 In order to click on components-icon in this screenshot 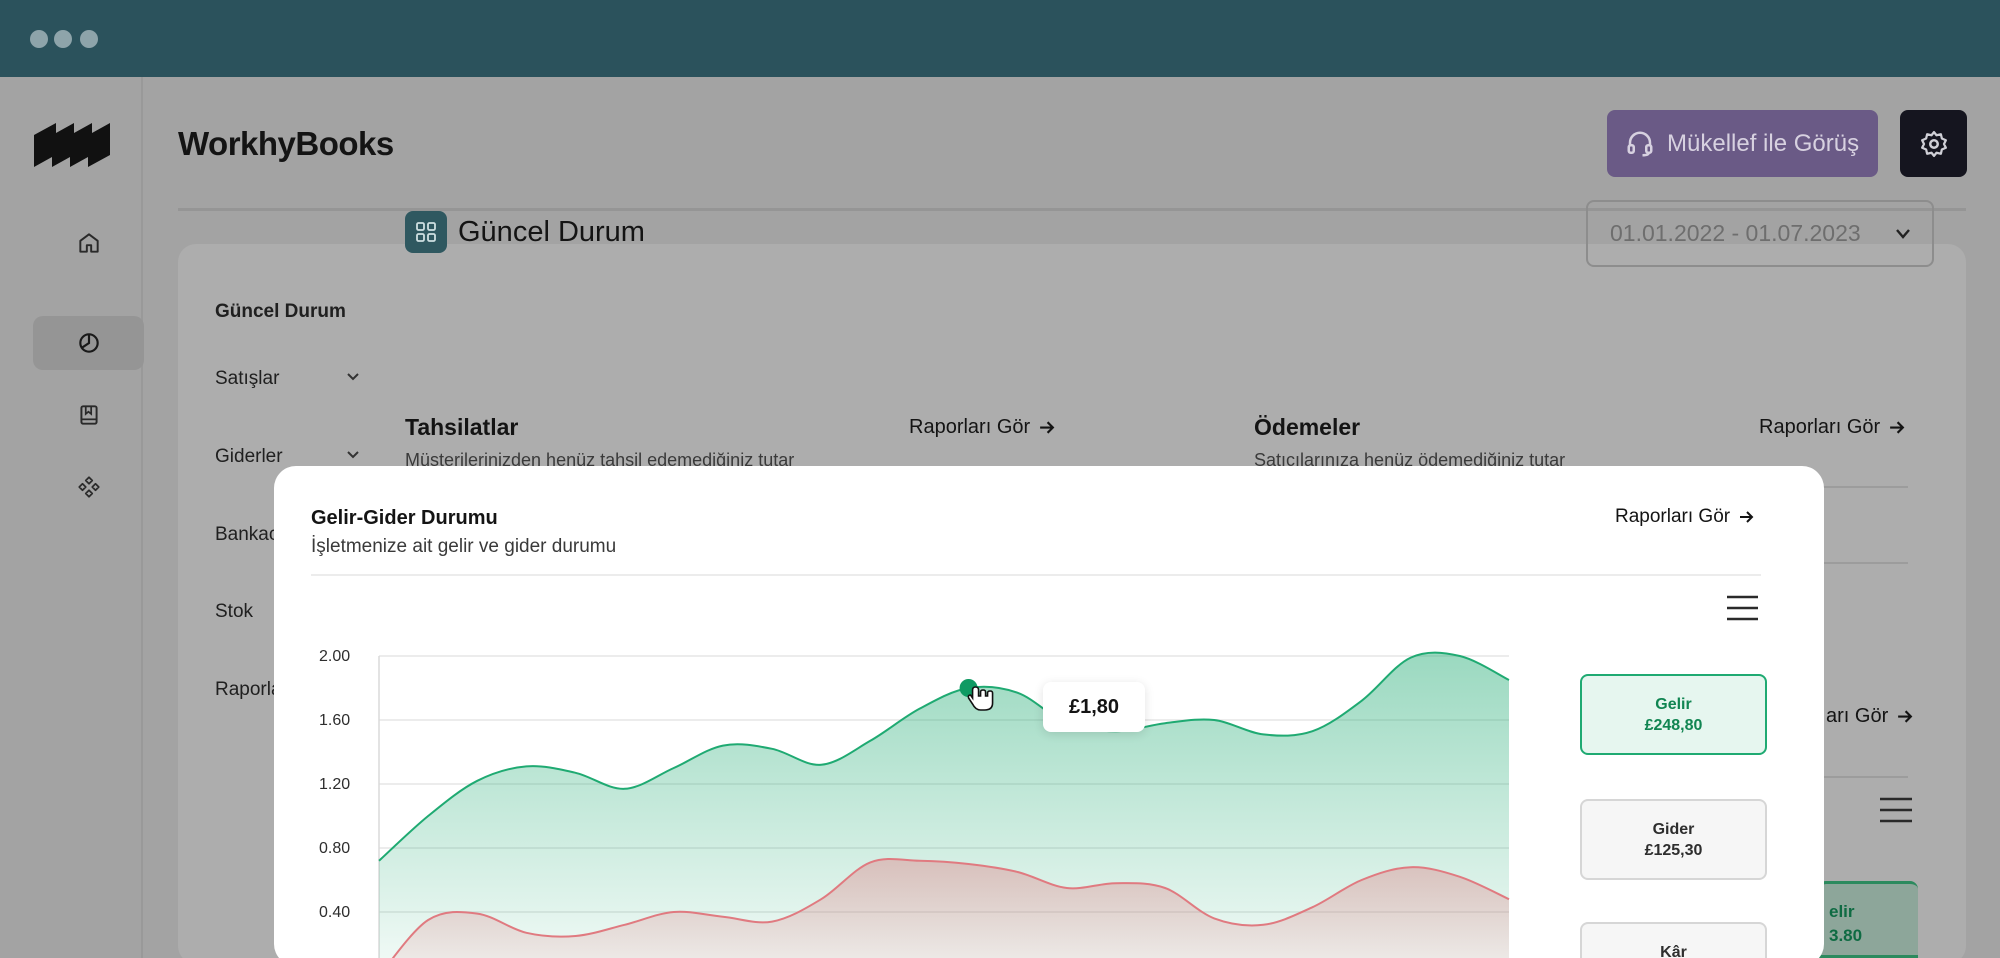, I will do `click(88, 487)`.